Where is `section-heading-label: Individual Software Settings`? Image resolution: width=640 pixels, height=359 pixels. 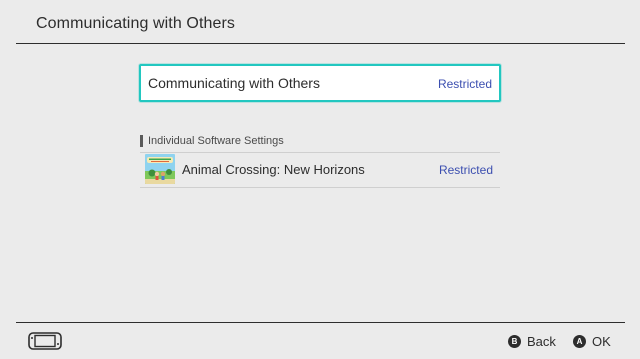 section-heading-label: Individual Software Settings is located at coordinates (216, 140).